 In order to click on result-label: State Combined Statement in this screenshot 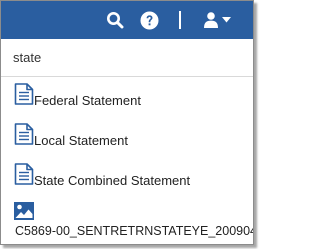, I will do `click(112, 180)`.